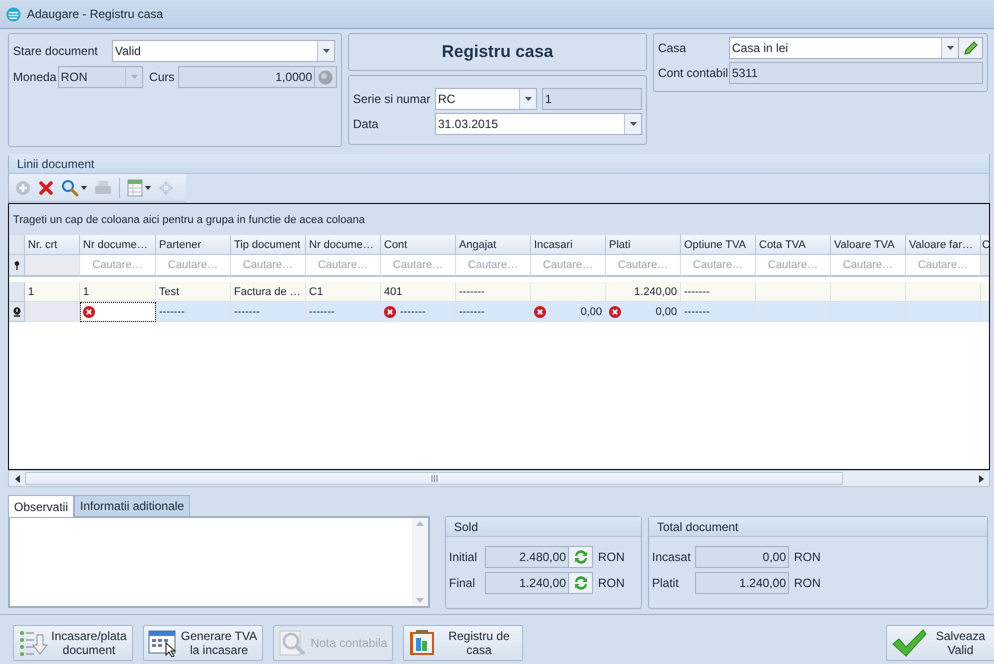 This screenshot has height=664, width=994. I want to click on section-title: Linii document, so click(55, 163).